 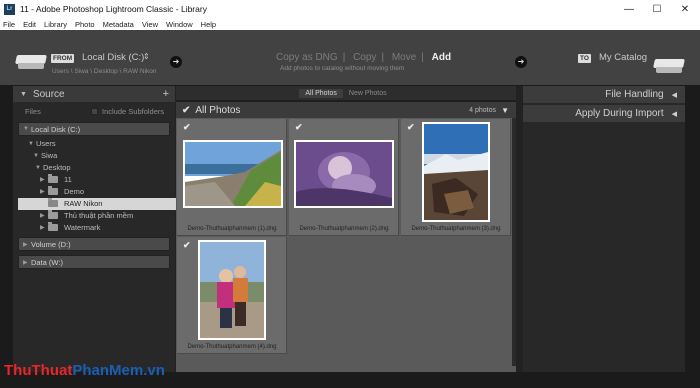 What do you see at coordinates (118, 24) in the screenshot?
I see `menu-metadata: Metadata` at bounding box center [118, 24].